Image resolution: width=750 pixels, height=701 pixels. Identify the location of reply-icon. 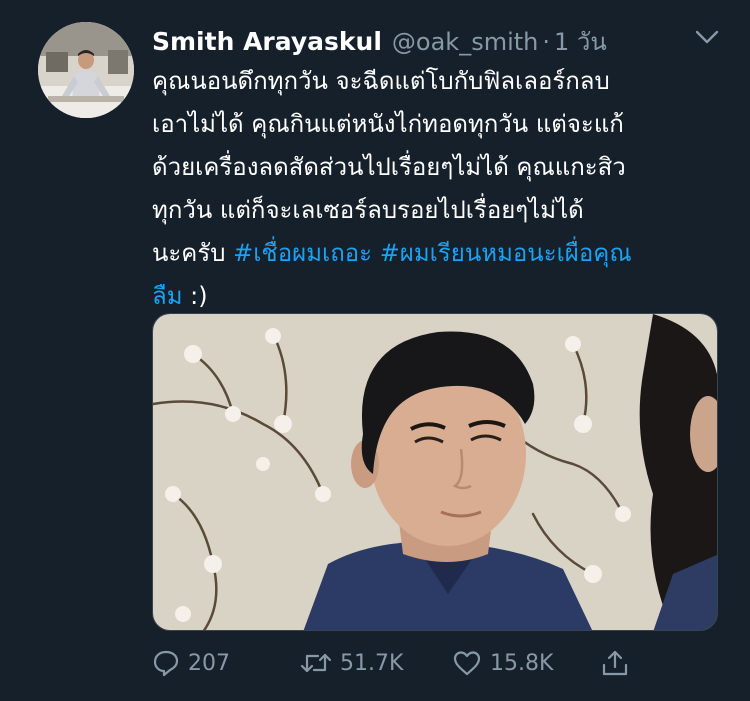
(166, 663).